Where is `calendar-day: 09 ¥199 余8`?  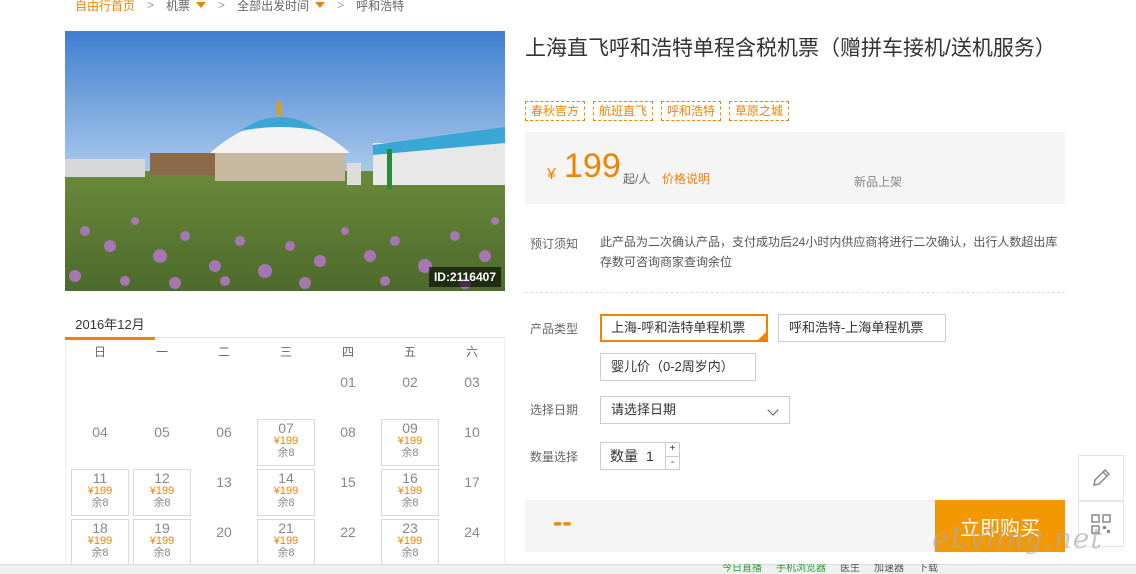 calendar-day: 09 ¥199 余8 is located at coordinates (410, 440).